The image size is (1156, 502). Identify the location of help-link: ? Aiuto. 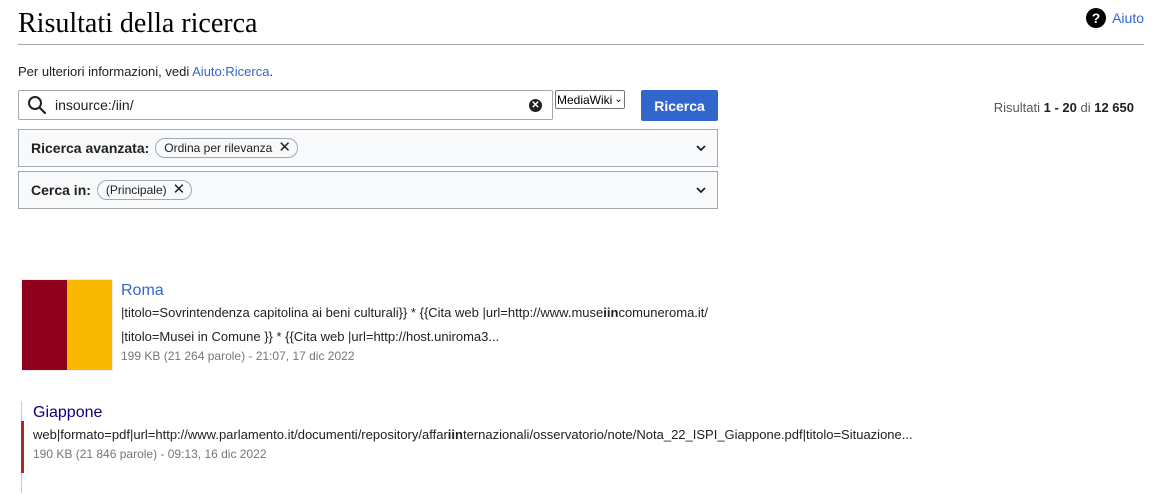
(1115, 18).